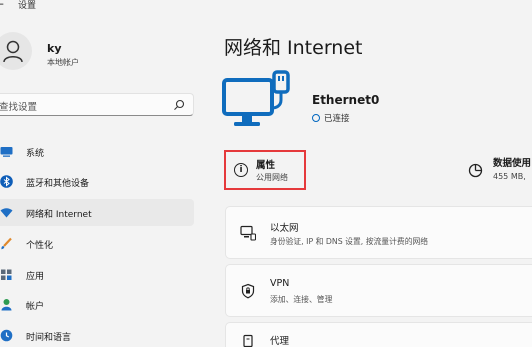 The height and width of the screenshot is (347, 532). What do you see at coordinates (272, 177) in the screenshot?
I see `network-profile: 公用网络` at bounding box center [272, 177].